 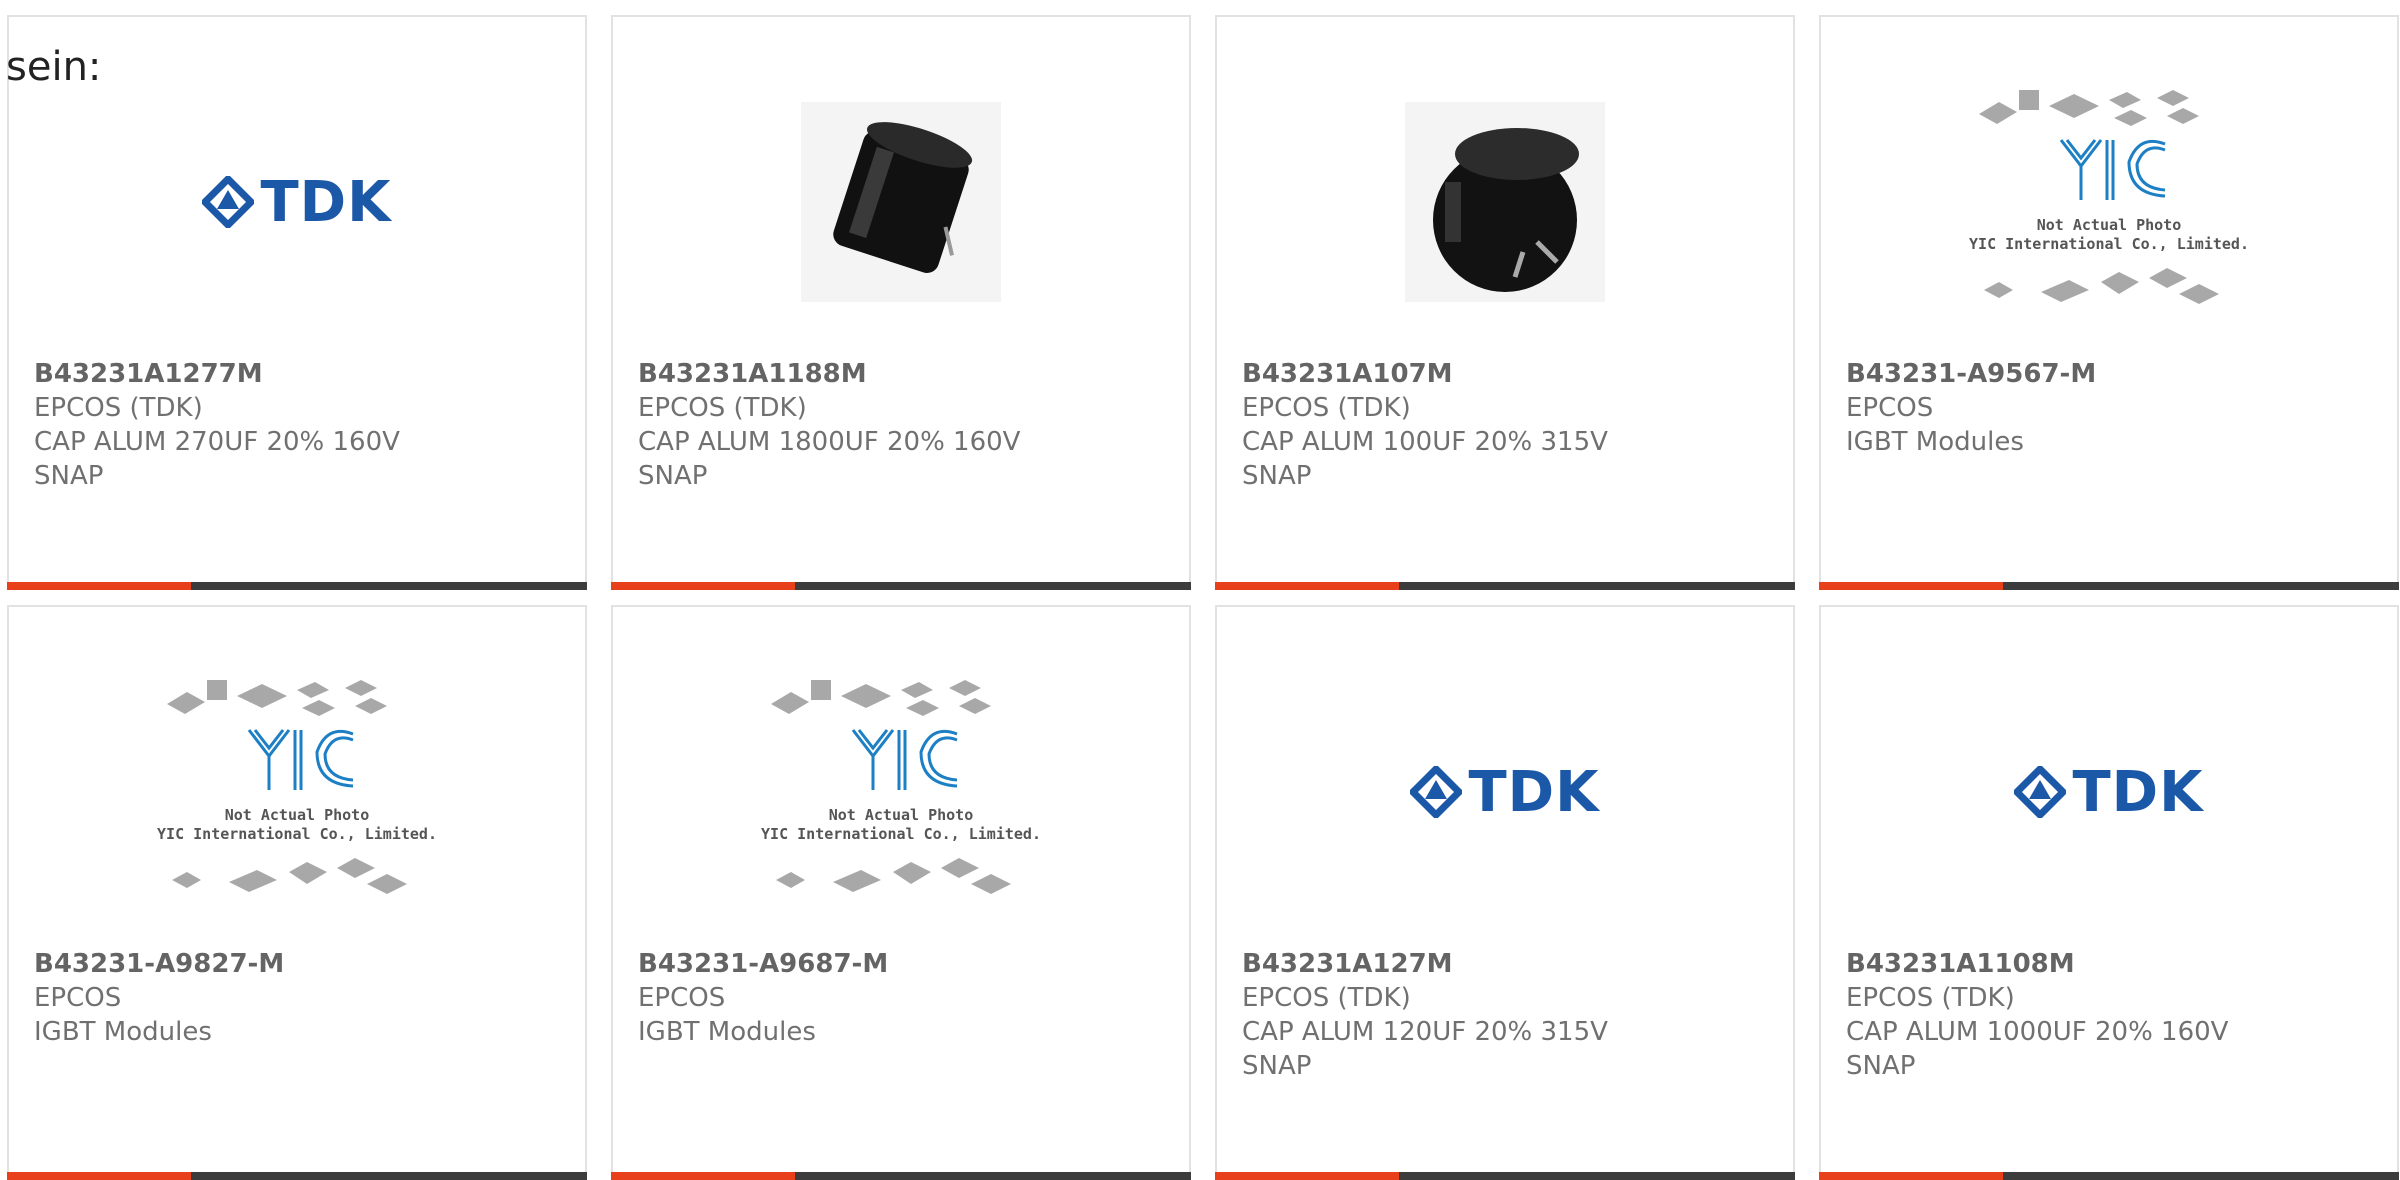 What do you see at coordinates (54, 67) in the screenshot?
I see `heading-fragment: sein:` at bounding box center [54, 67].